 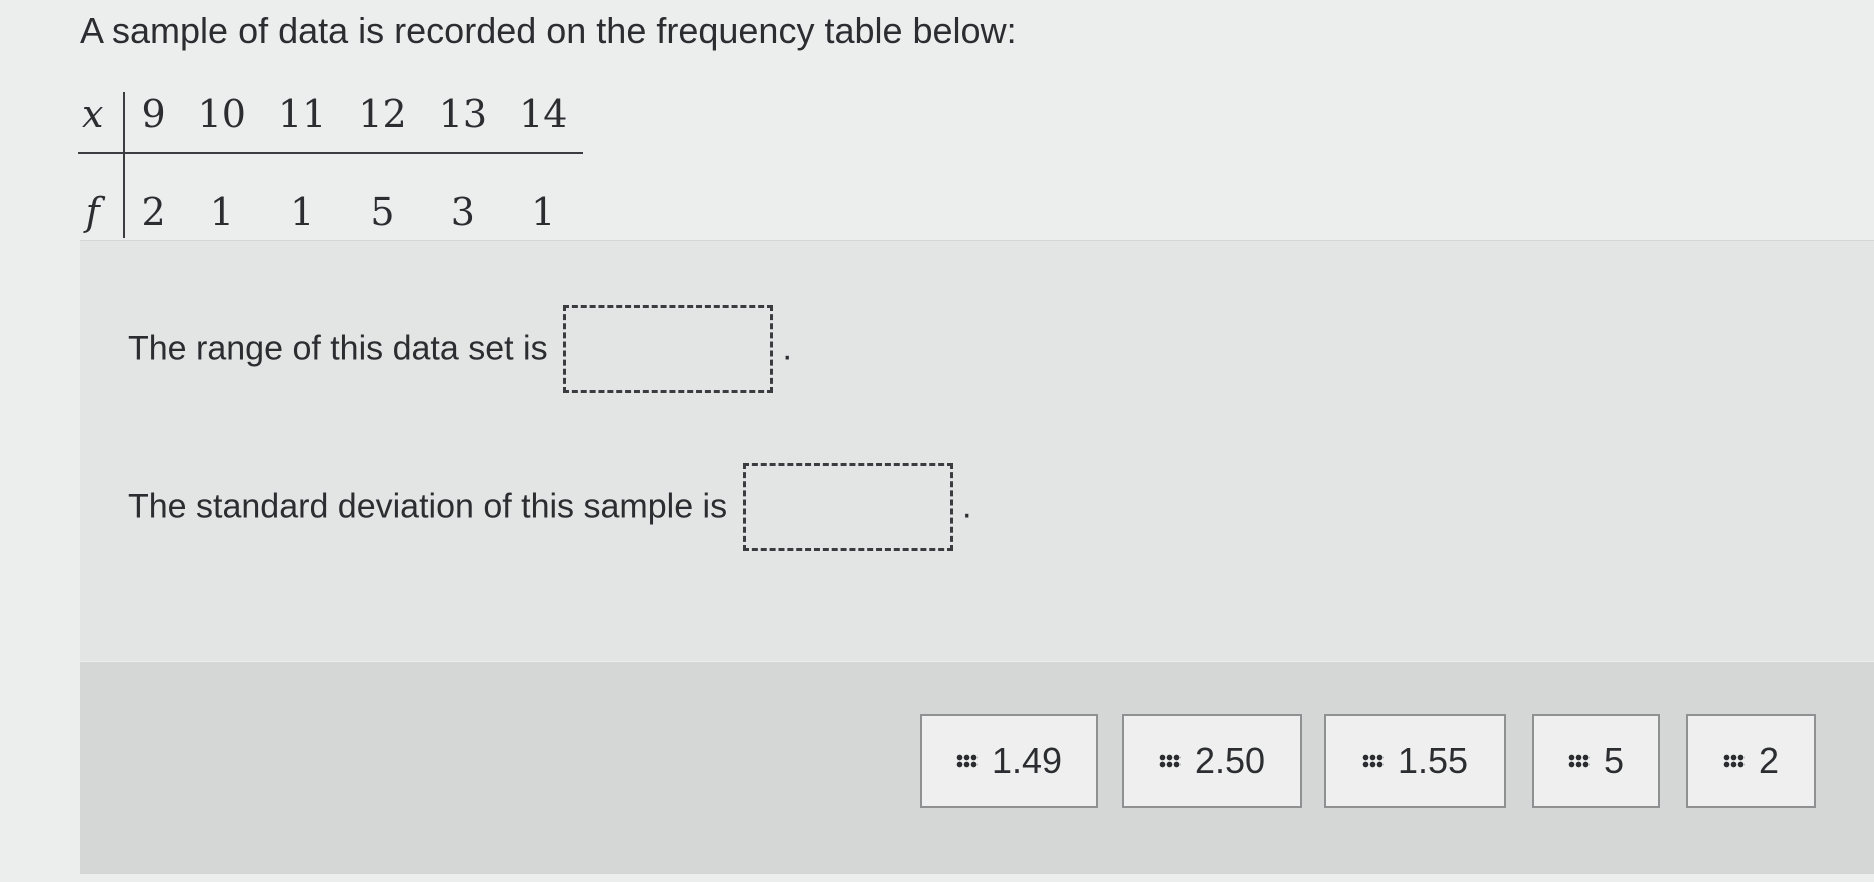 I want to click on std-label: The standard deviation of this sample is, so click(x=428, y=506).